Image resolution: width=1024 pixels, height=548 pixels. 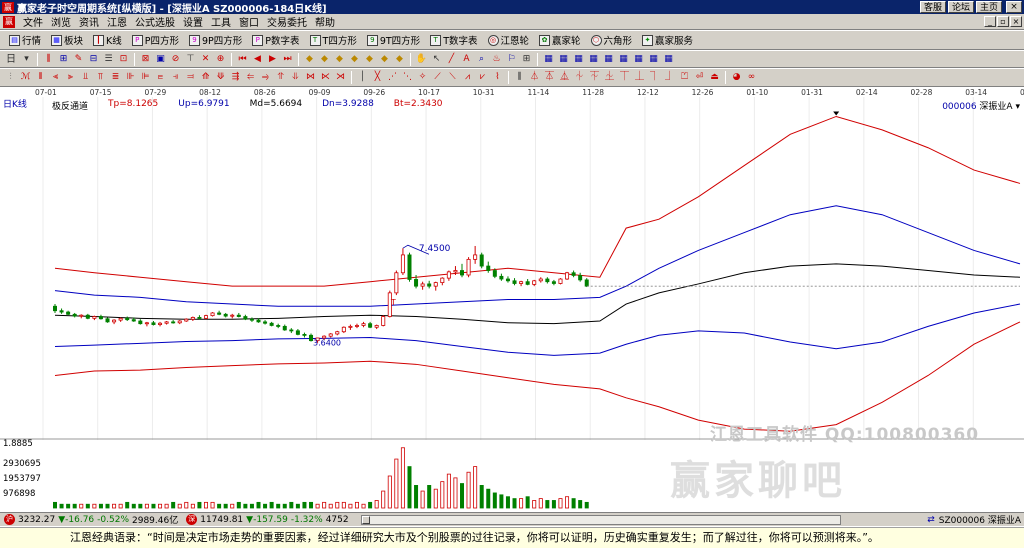 What do you see at coordinates (609, 77) in the screenshot?
I see `analysis-tool-icon: ⏈` at bounding box center [609, 77].